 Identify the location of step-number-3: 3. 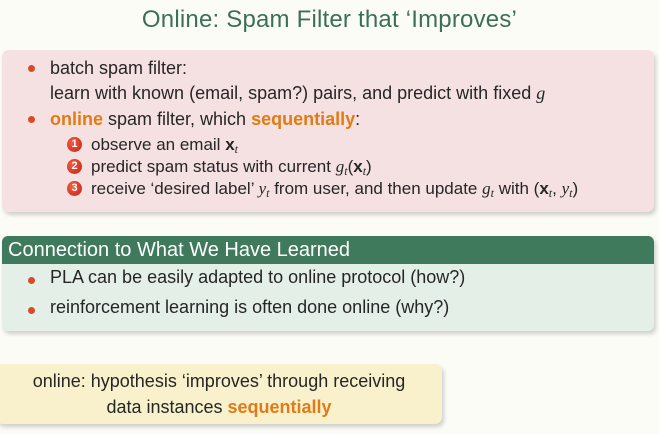
(74, 188).